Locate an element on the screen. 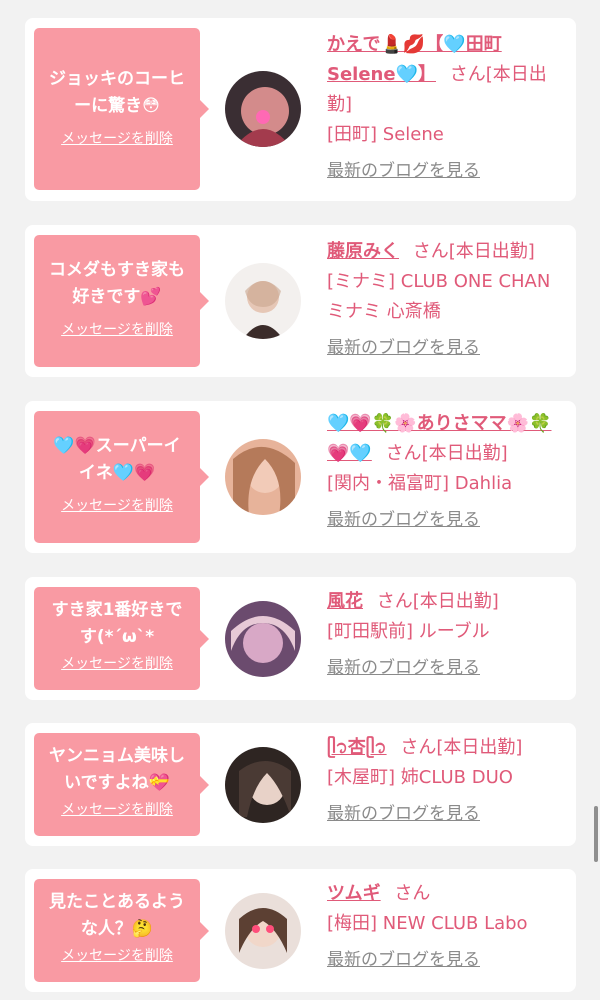  message-bubble: ジョッキのコーヒ ーに驚き😳 メッセージを削除 is located at coordinates (117, 109).